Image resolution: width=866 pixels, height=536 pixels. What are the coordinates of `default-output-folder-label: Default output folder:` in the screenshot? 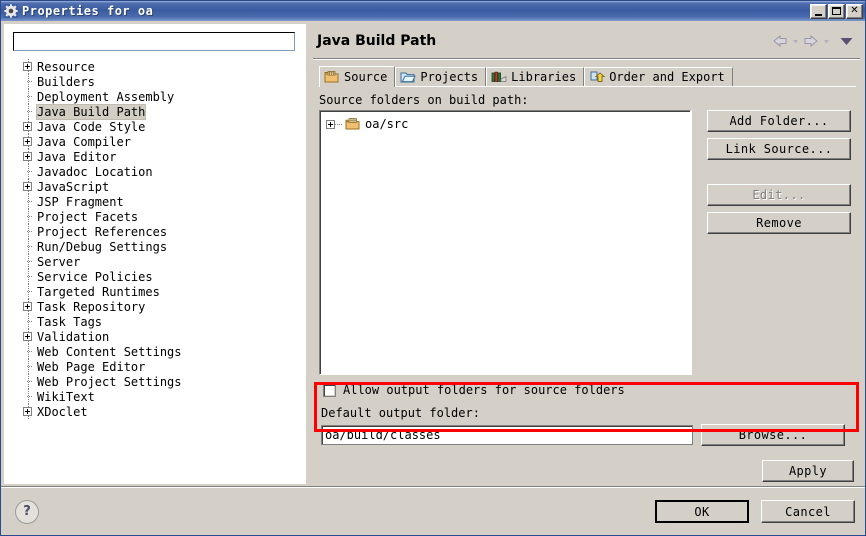 It's located at (400, 413).